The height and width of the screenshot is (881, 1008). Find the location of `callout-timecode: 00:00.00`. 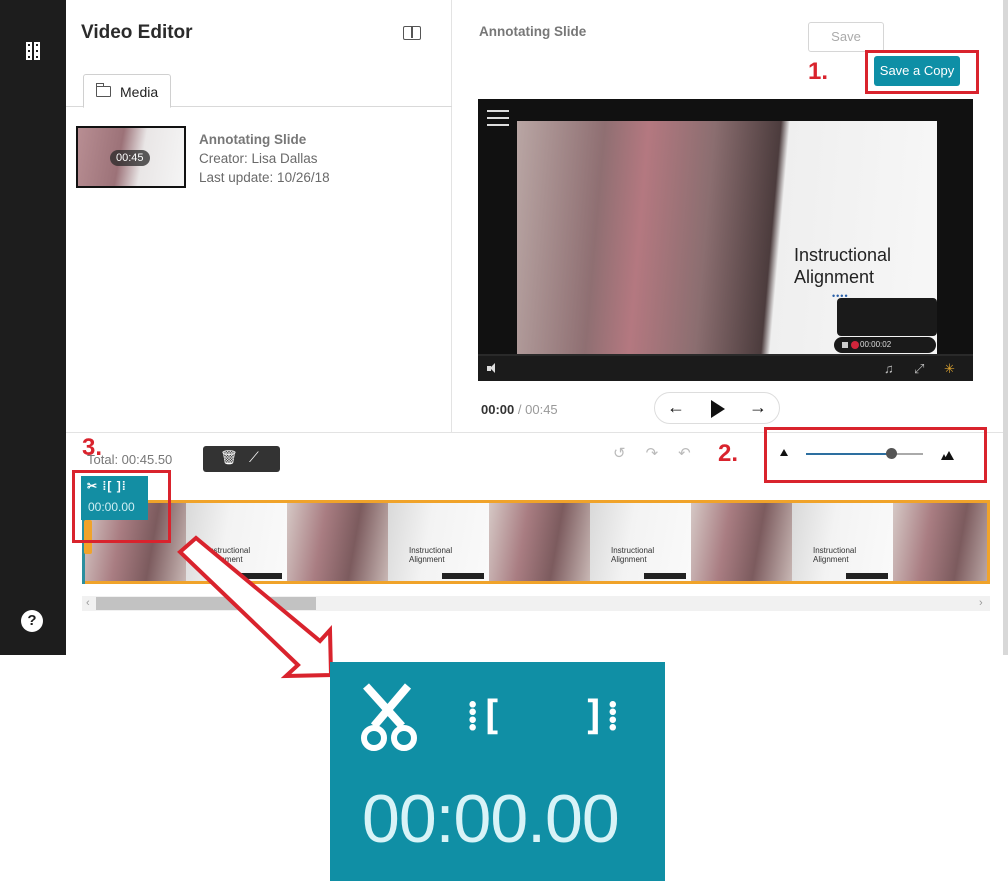

callout-timecode: 00:00.00 is located at coordinates (491, 819).